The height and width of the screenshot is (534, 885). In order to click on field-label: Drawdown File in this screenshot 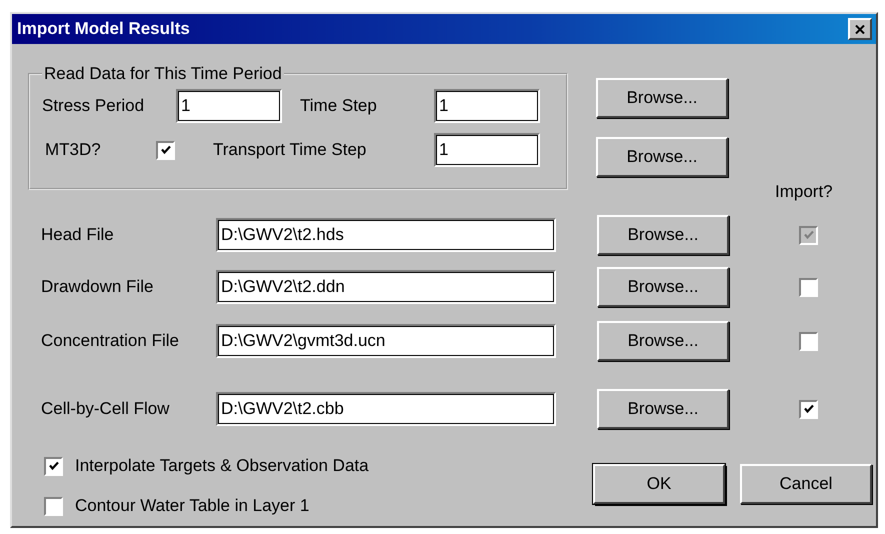, I will do `click(97, 287)`.